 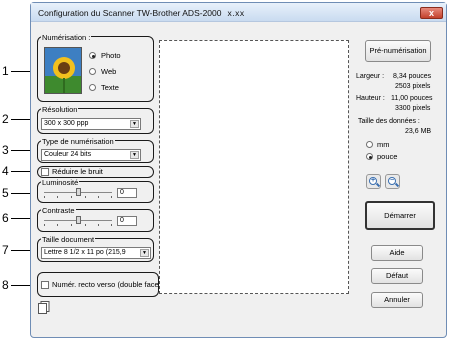 I want to click on callout-1: 1, so click(x=5, y=71).